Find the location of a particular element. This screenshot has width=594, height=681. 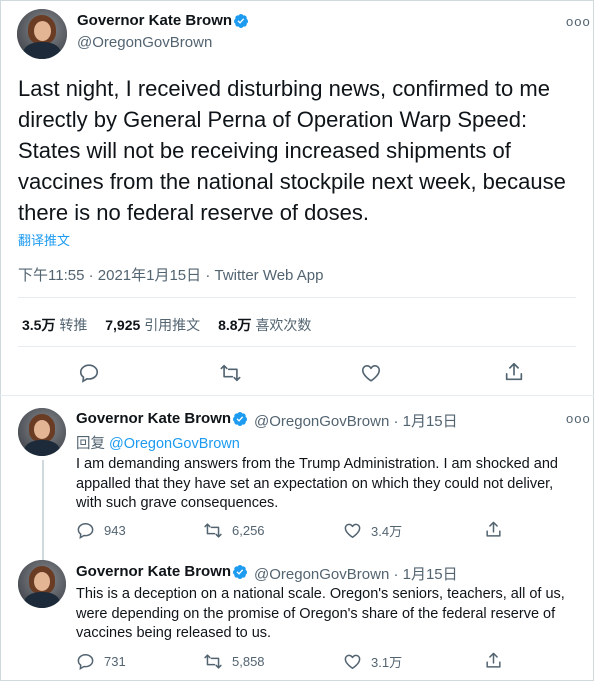

like-button is located at coordinates (371, 373).